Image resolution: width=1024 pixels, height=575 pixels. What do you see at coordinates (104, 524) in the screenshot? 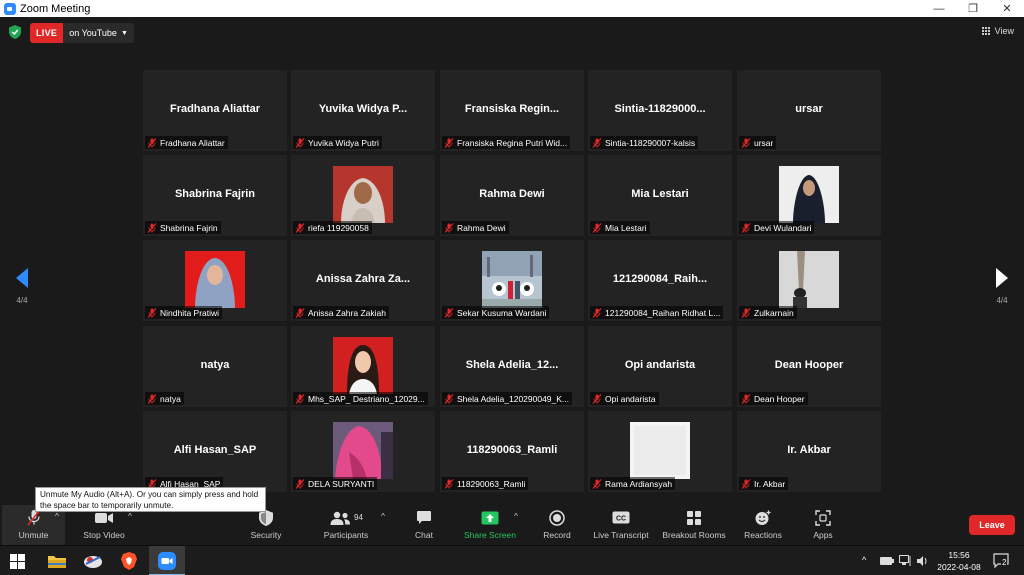
I see `stop-video-button: Stop Video` at bounding box center [104, 524].